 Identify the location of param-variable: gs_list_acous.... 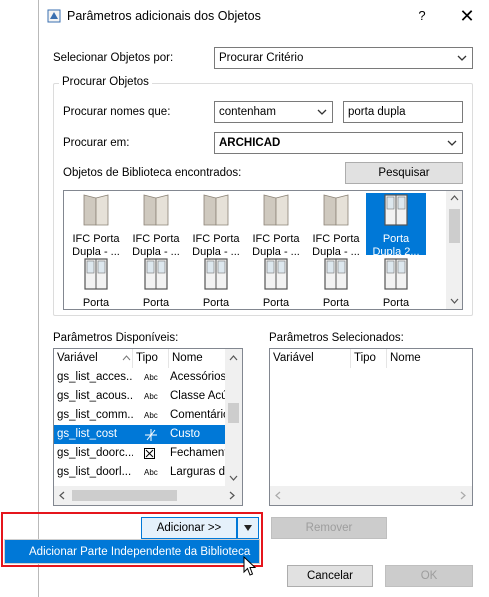
(95, 396).